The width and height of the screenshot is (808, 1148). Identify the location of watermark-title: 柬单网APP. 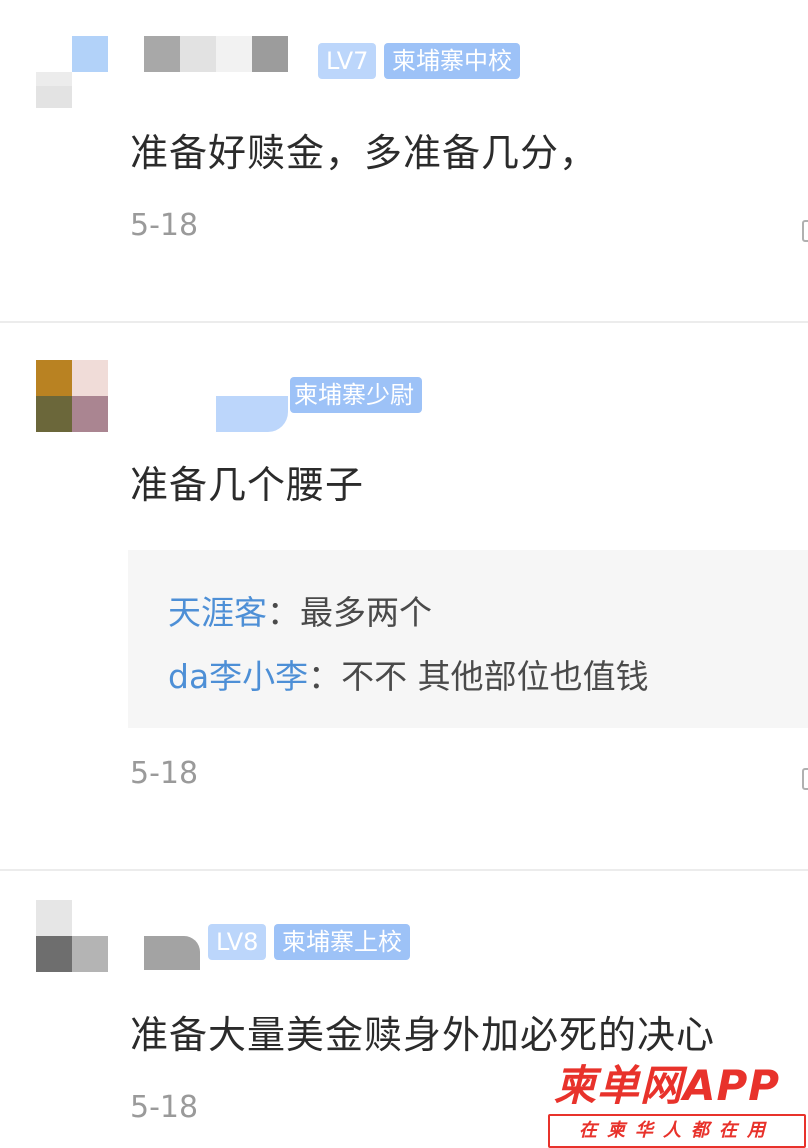
(667, 1085).